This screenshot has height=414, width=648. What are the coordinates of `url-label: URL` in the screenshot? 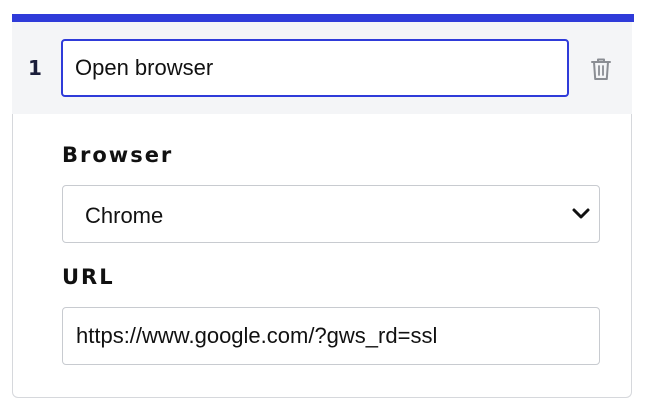 It's located at (88, 277).